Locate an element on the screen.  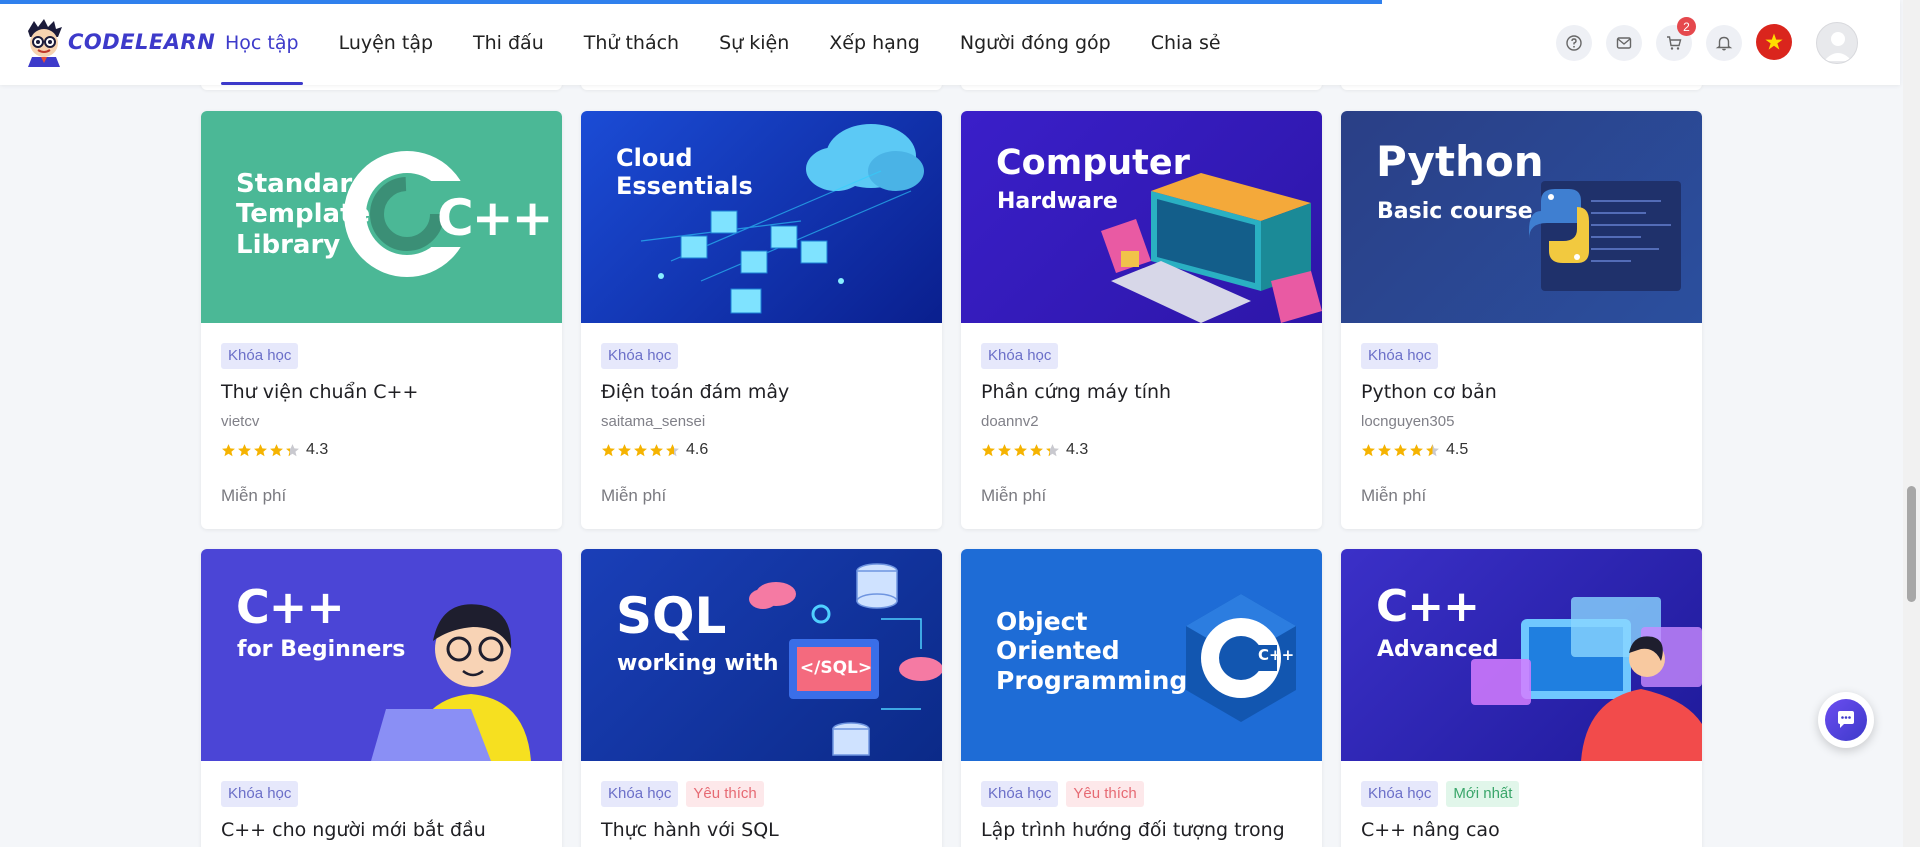
nav-luyen-tap: Luyện tập is located at coordinates (386, 42).